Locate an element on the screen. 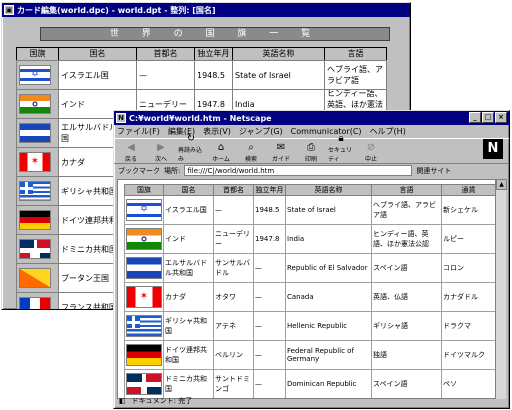 This screenshot has height=410, width=512. table-row: ✶ カナダ オタワ — Canada 英語、仏語 カナダドル is located at coordinates (310, 297).